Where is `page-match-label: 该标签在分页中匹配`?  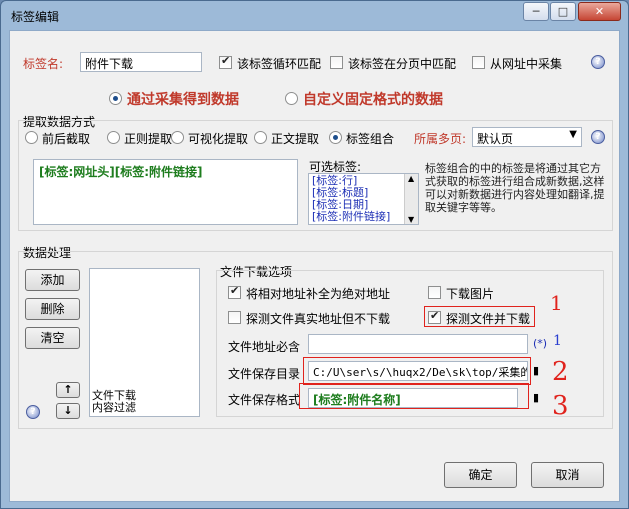 page-match-label: 该标签在分页中匹配 is located at coordinates (402, 64).